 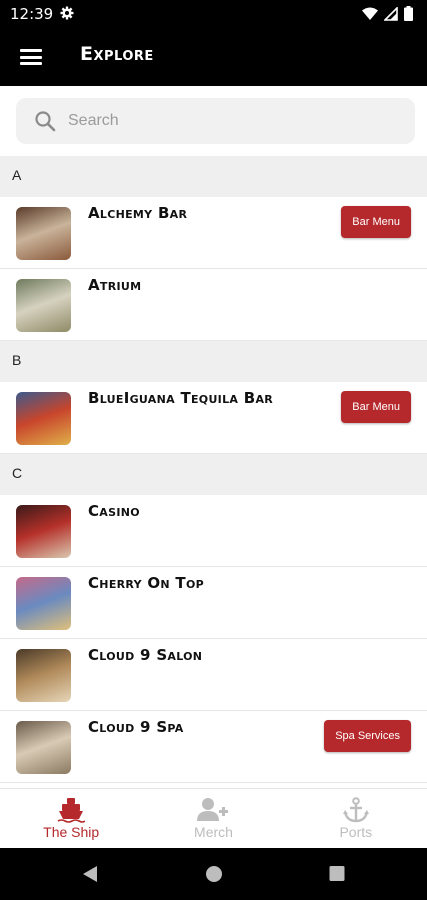 I want to click on nav-ports: Ports, so click(x=356, y=818).